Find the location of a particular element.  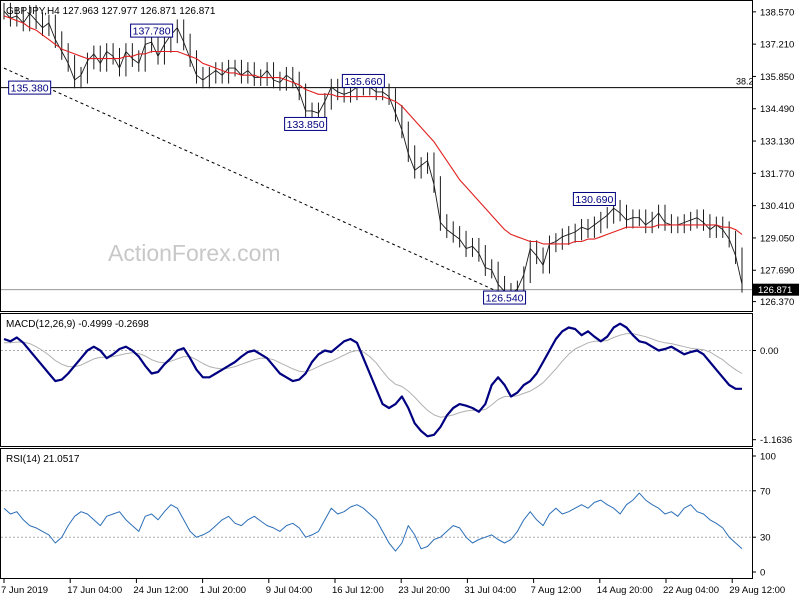

price-y-tick-label: 134.490 is located at coordinates (777, 109).